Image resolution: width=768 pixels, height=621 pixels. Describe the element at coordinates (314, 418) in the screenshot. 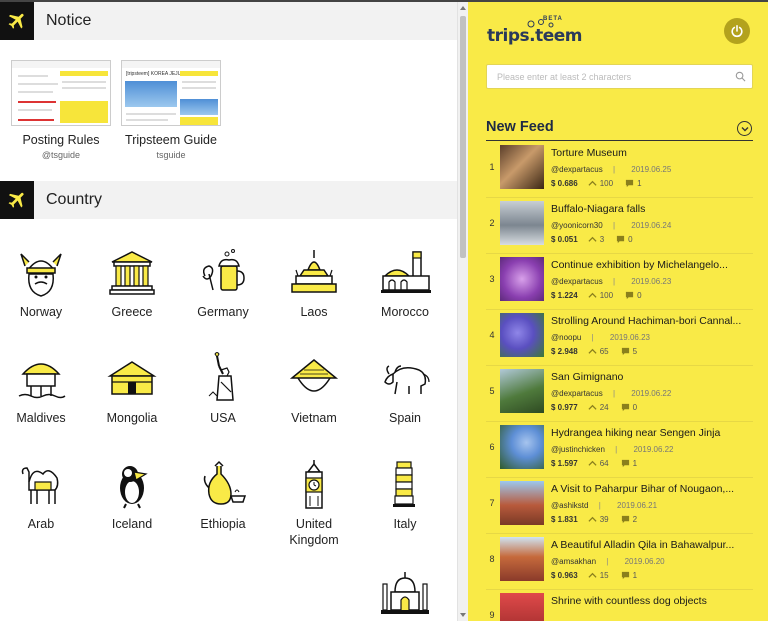

I see `country-name: Vietnam` at that location.